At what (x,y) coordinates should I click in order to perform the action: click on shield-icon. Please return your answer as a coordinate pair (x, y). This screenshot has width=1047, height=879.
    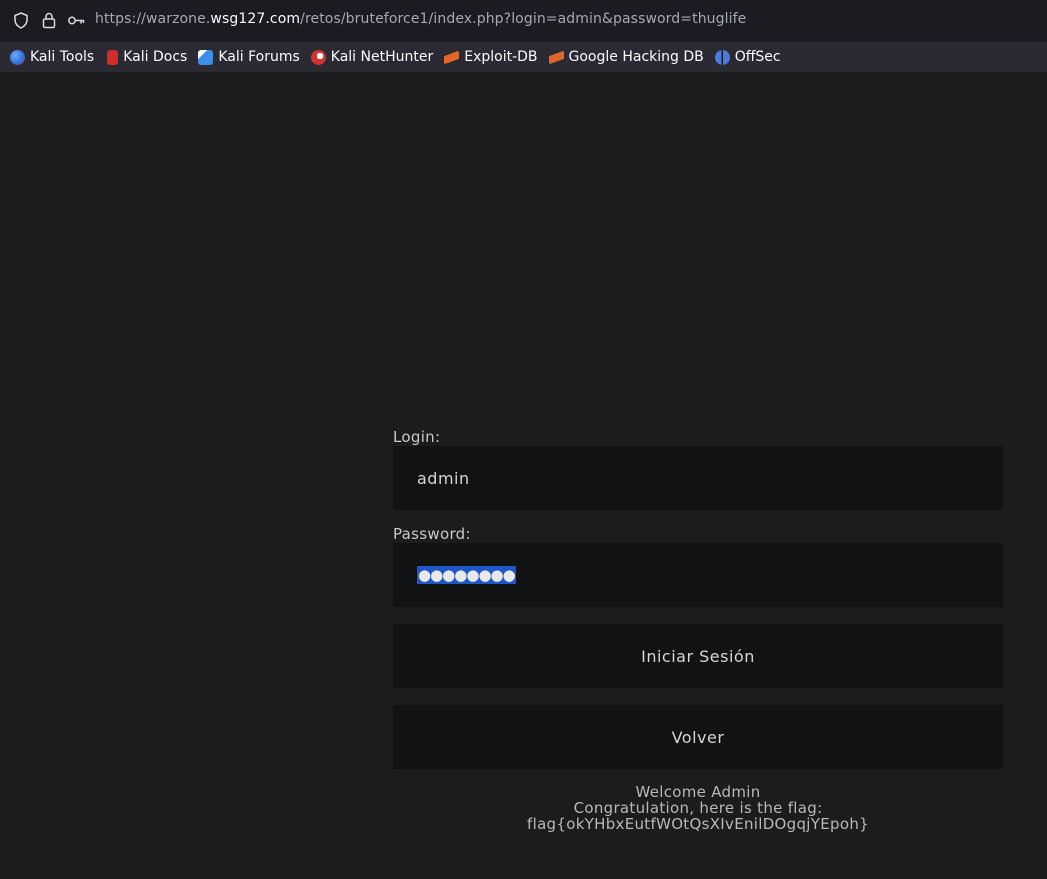
    Looking at the image, I should click on (21, 20).